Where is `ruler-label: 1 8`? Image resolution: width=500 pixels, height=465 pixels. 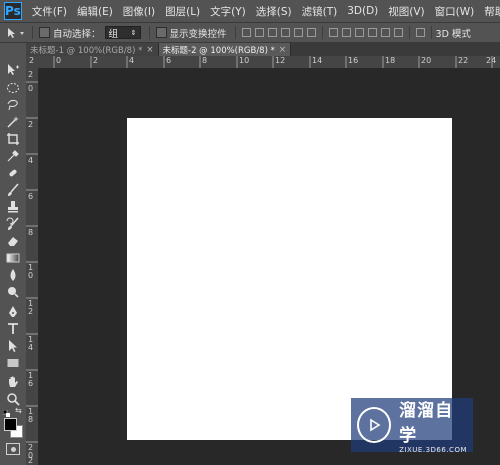
ruler-label: 1 8 is located at coordinates (31, 415).